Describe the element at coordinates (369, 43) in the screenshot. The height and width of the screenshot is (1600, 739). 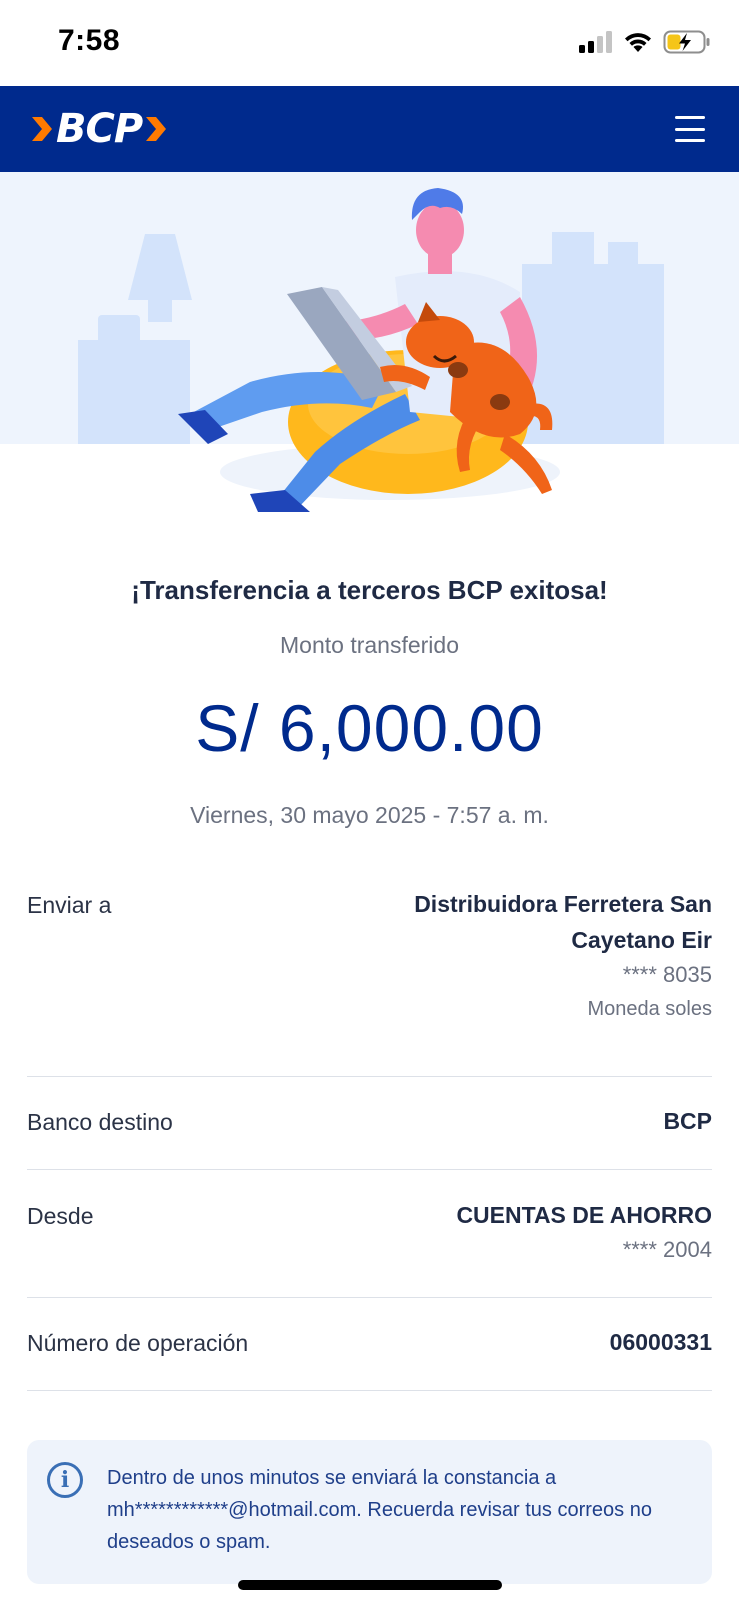
I see `status-bar: 7:58` at that location.